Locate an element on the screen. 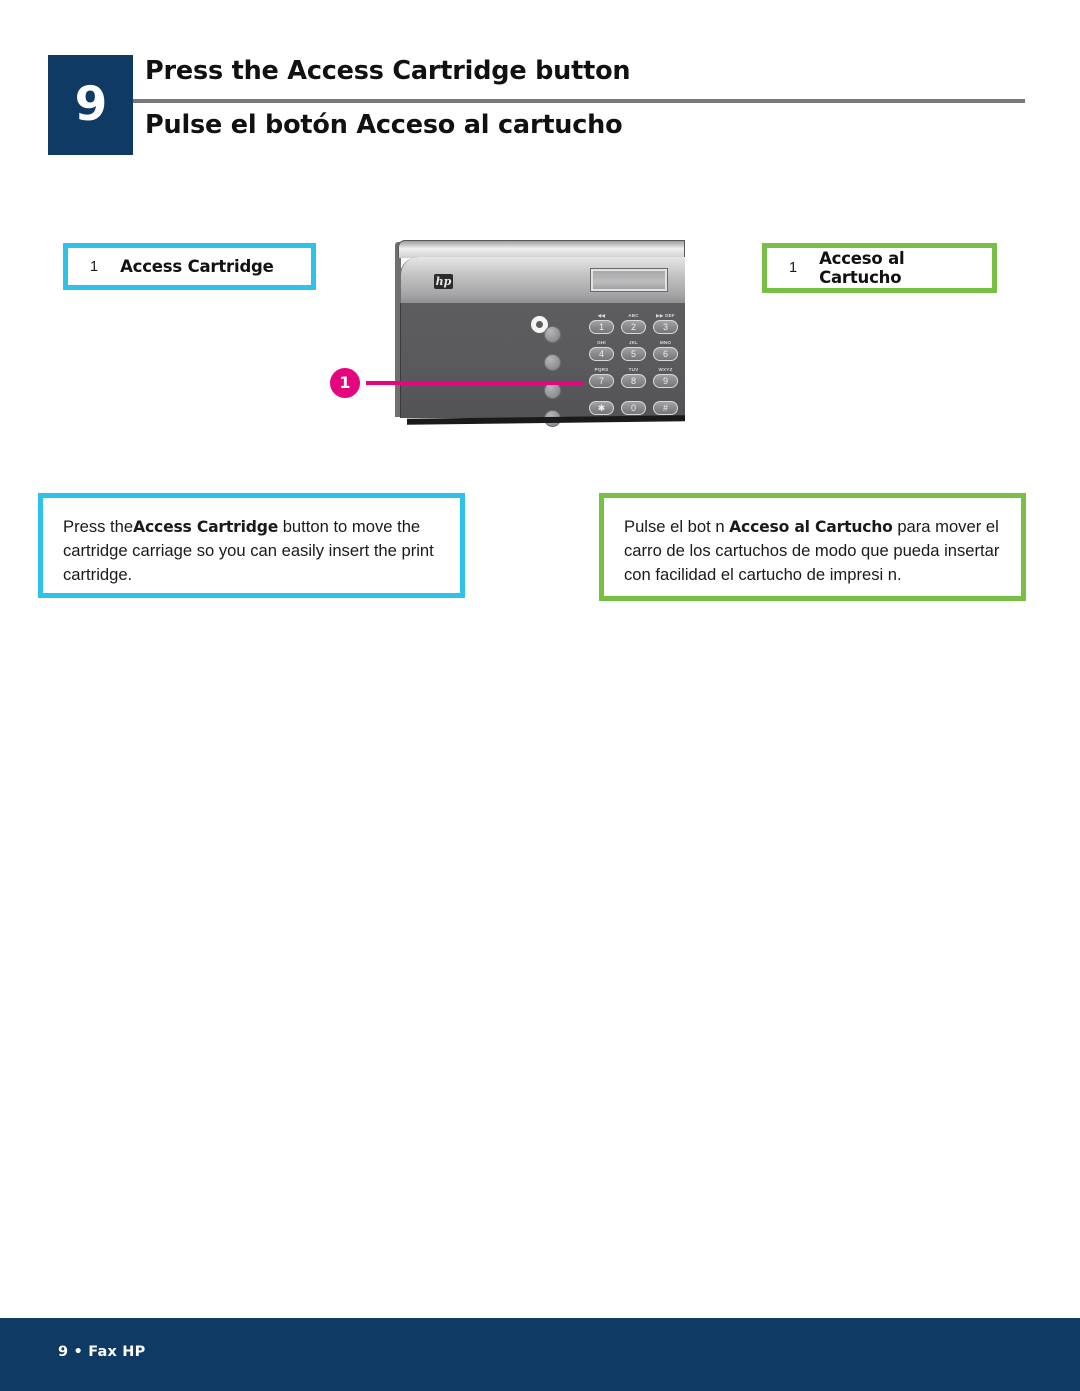 This screenshot has height=1391, width=1080. callout-label-spanish-inner: 1 Acceso al Cartucho is located at coordinates (879, 268).